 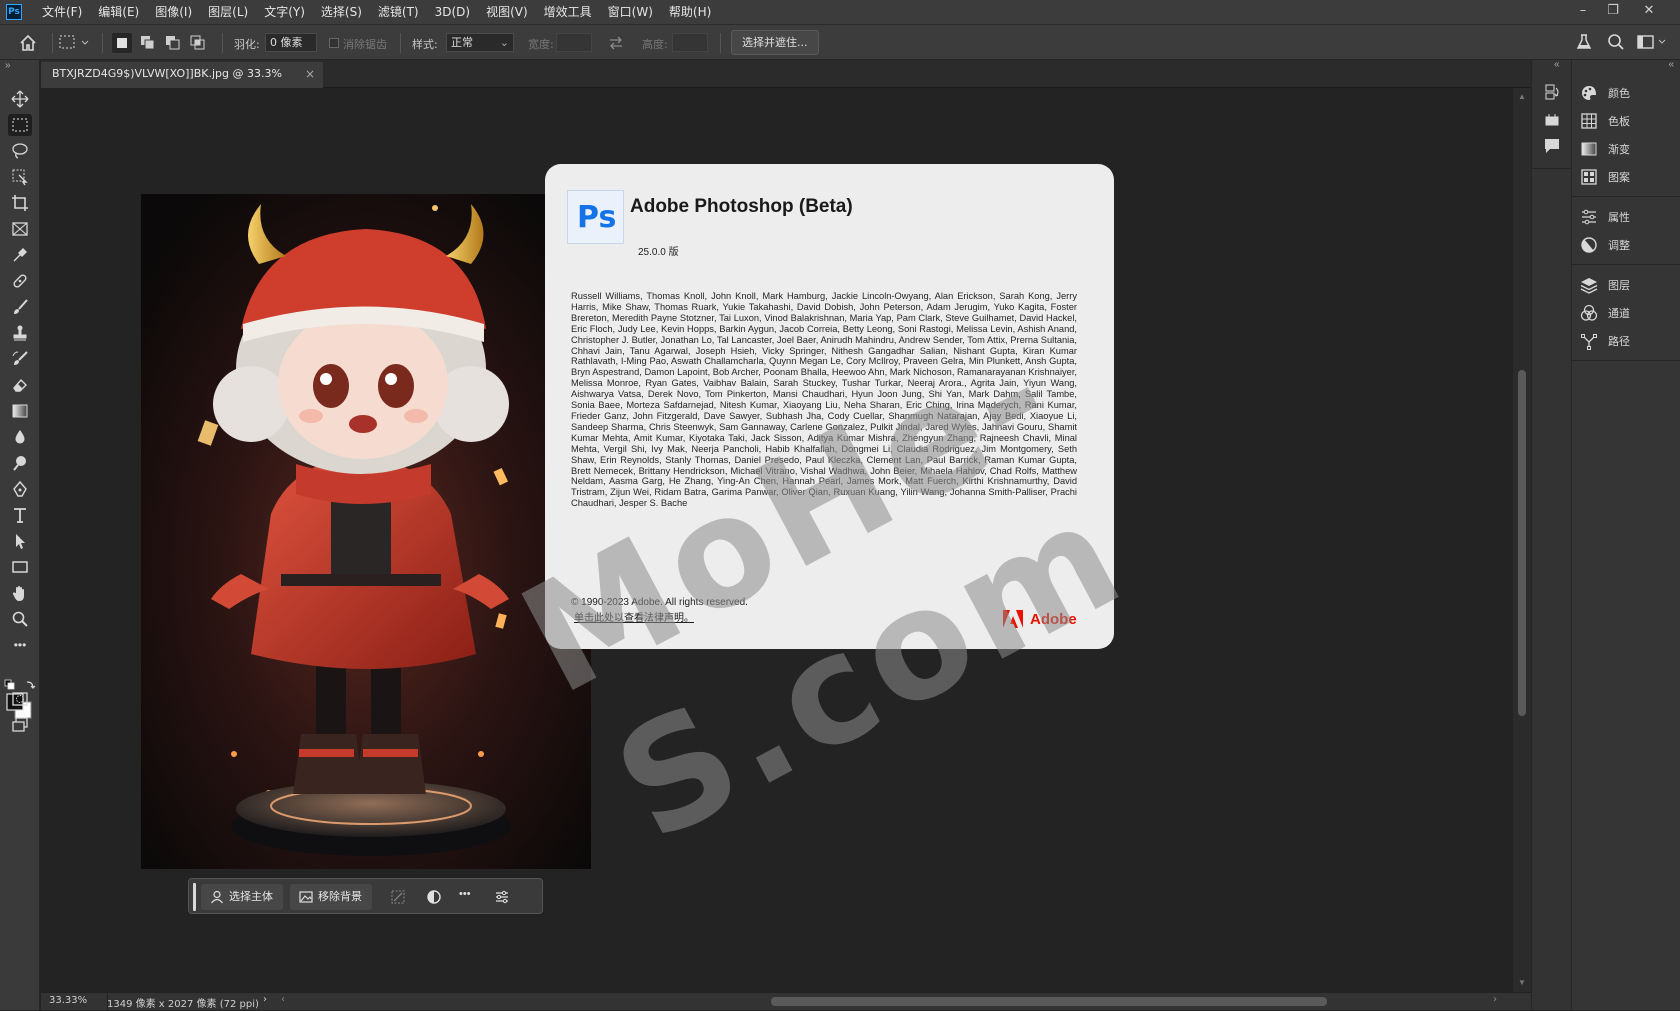 I want to click on crop-tool-icon, so click(x=20, y=203).